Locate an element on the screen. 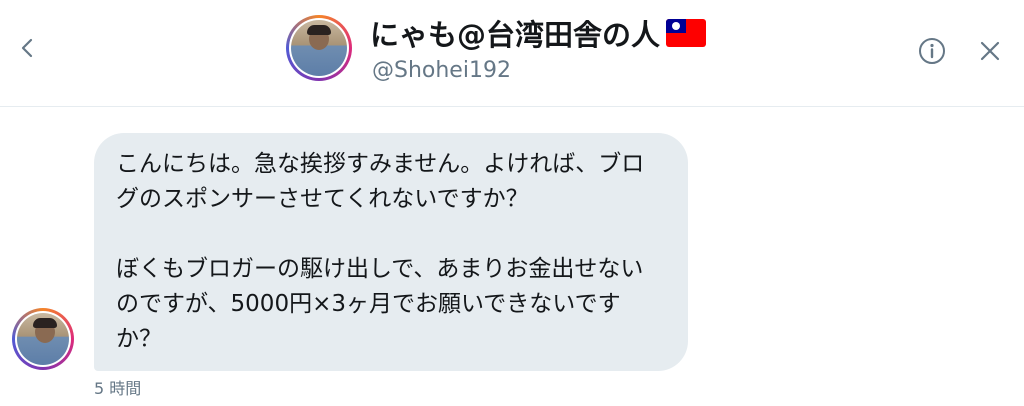 The image size is (1024, 406). info-button is located at coordinates (932, 51).